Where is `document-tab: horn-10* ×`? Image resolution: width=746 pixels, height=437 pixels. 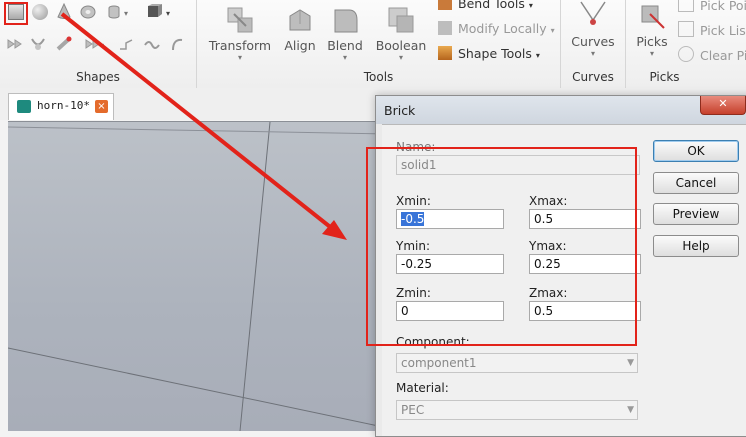 document-tab: horn-10* × is located at coordinates (61, 106).